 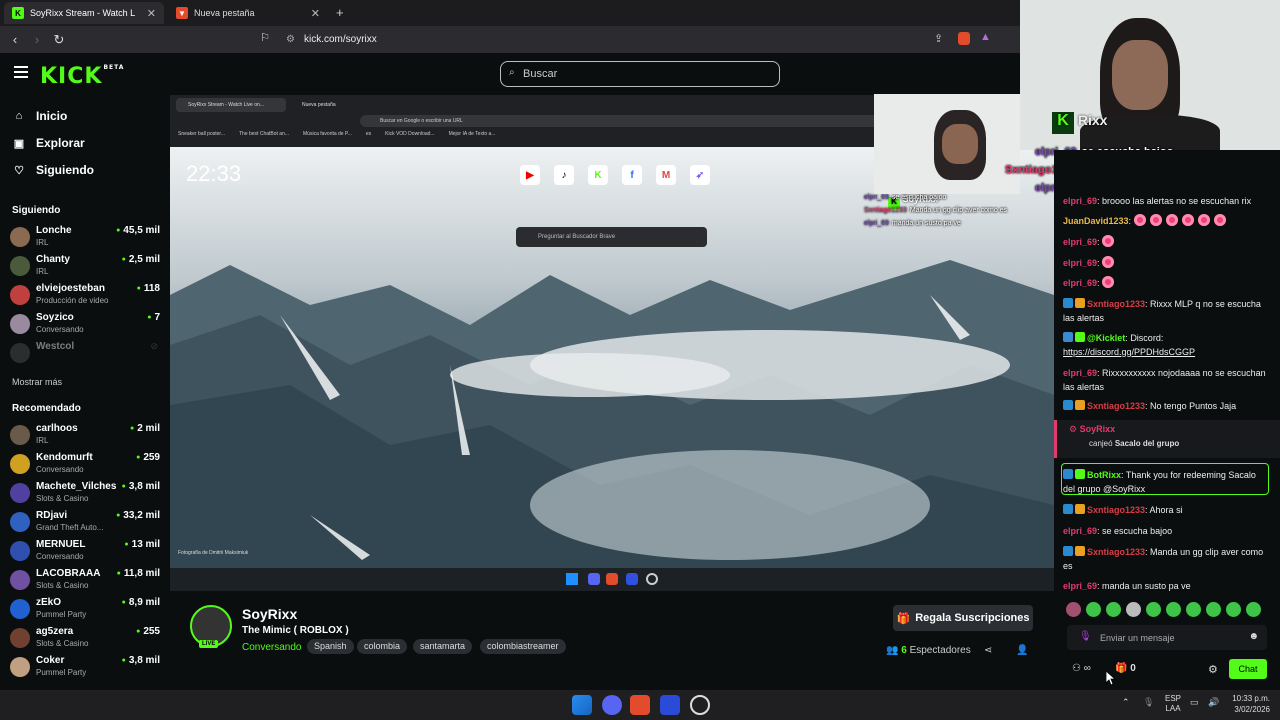 I want to click on mic-tray-icon: 🎙, so click(x=1148, y=702).